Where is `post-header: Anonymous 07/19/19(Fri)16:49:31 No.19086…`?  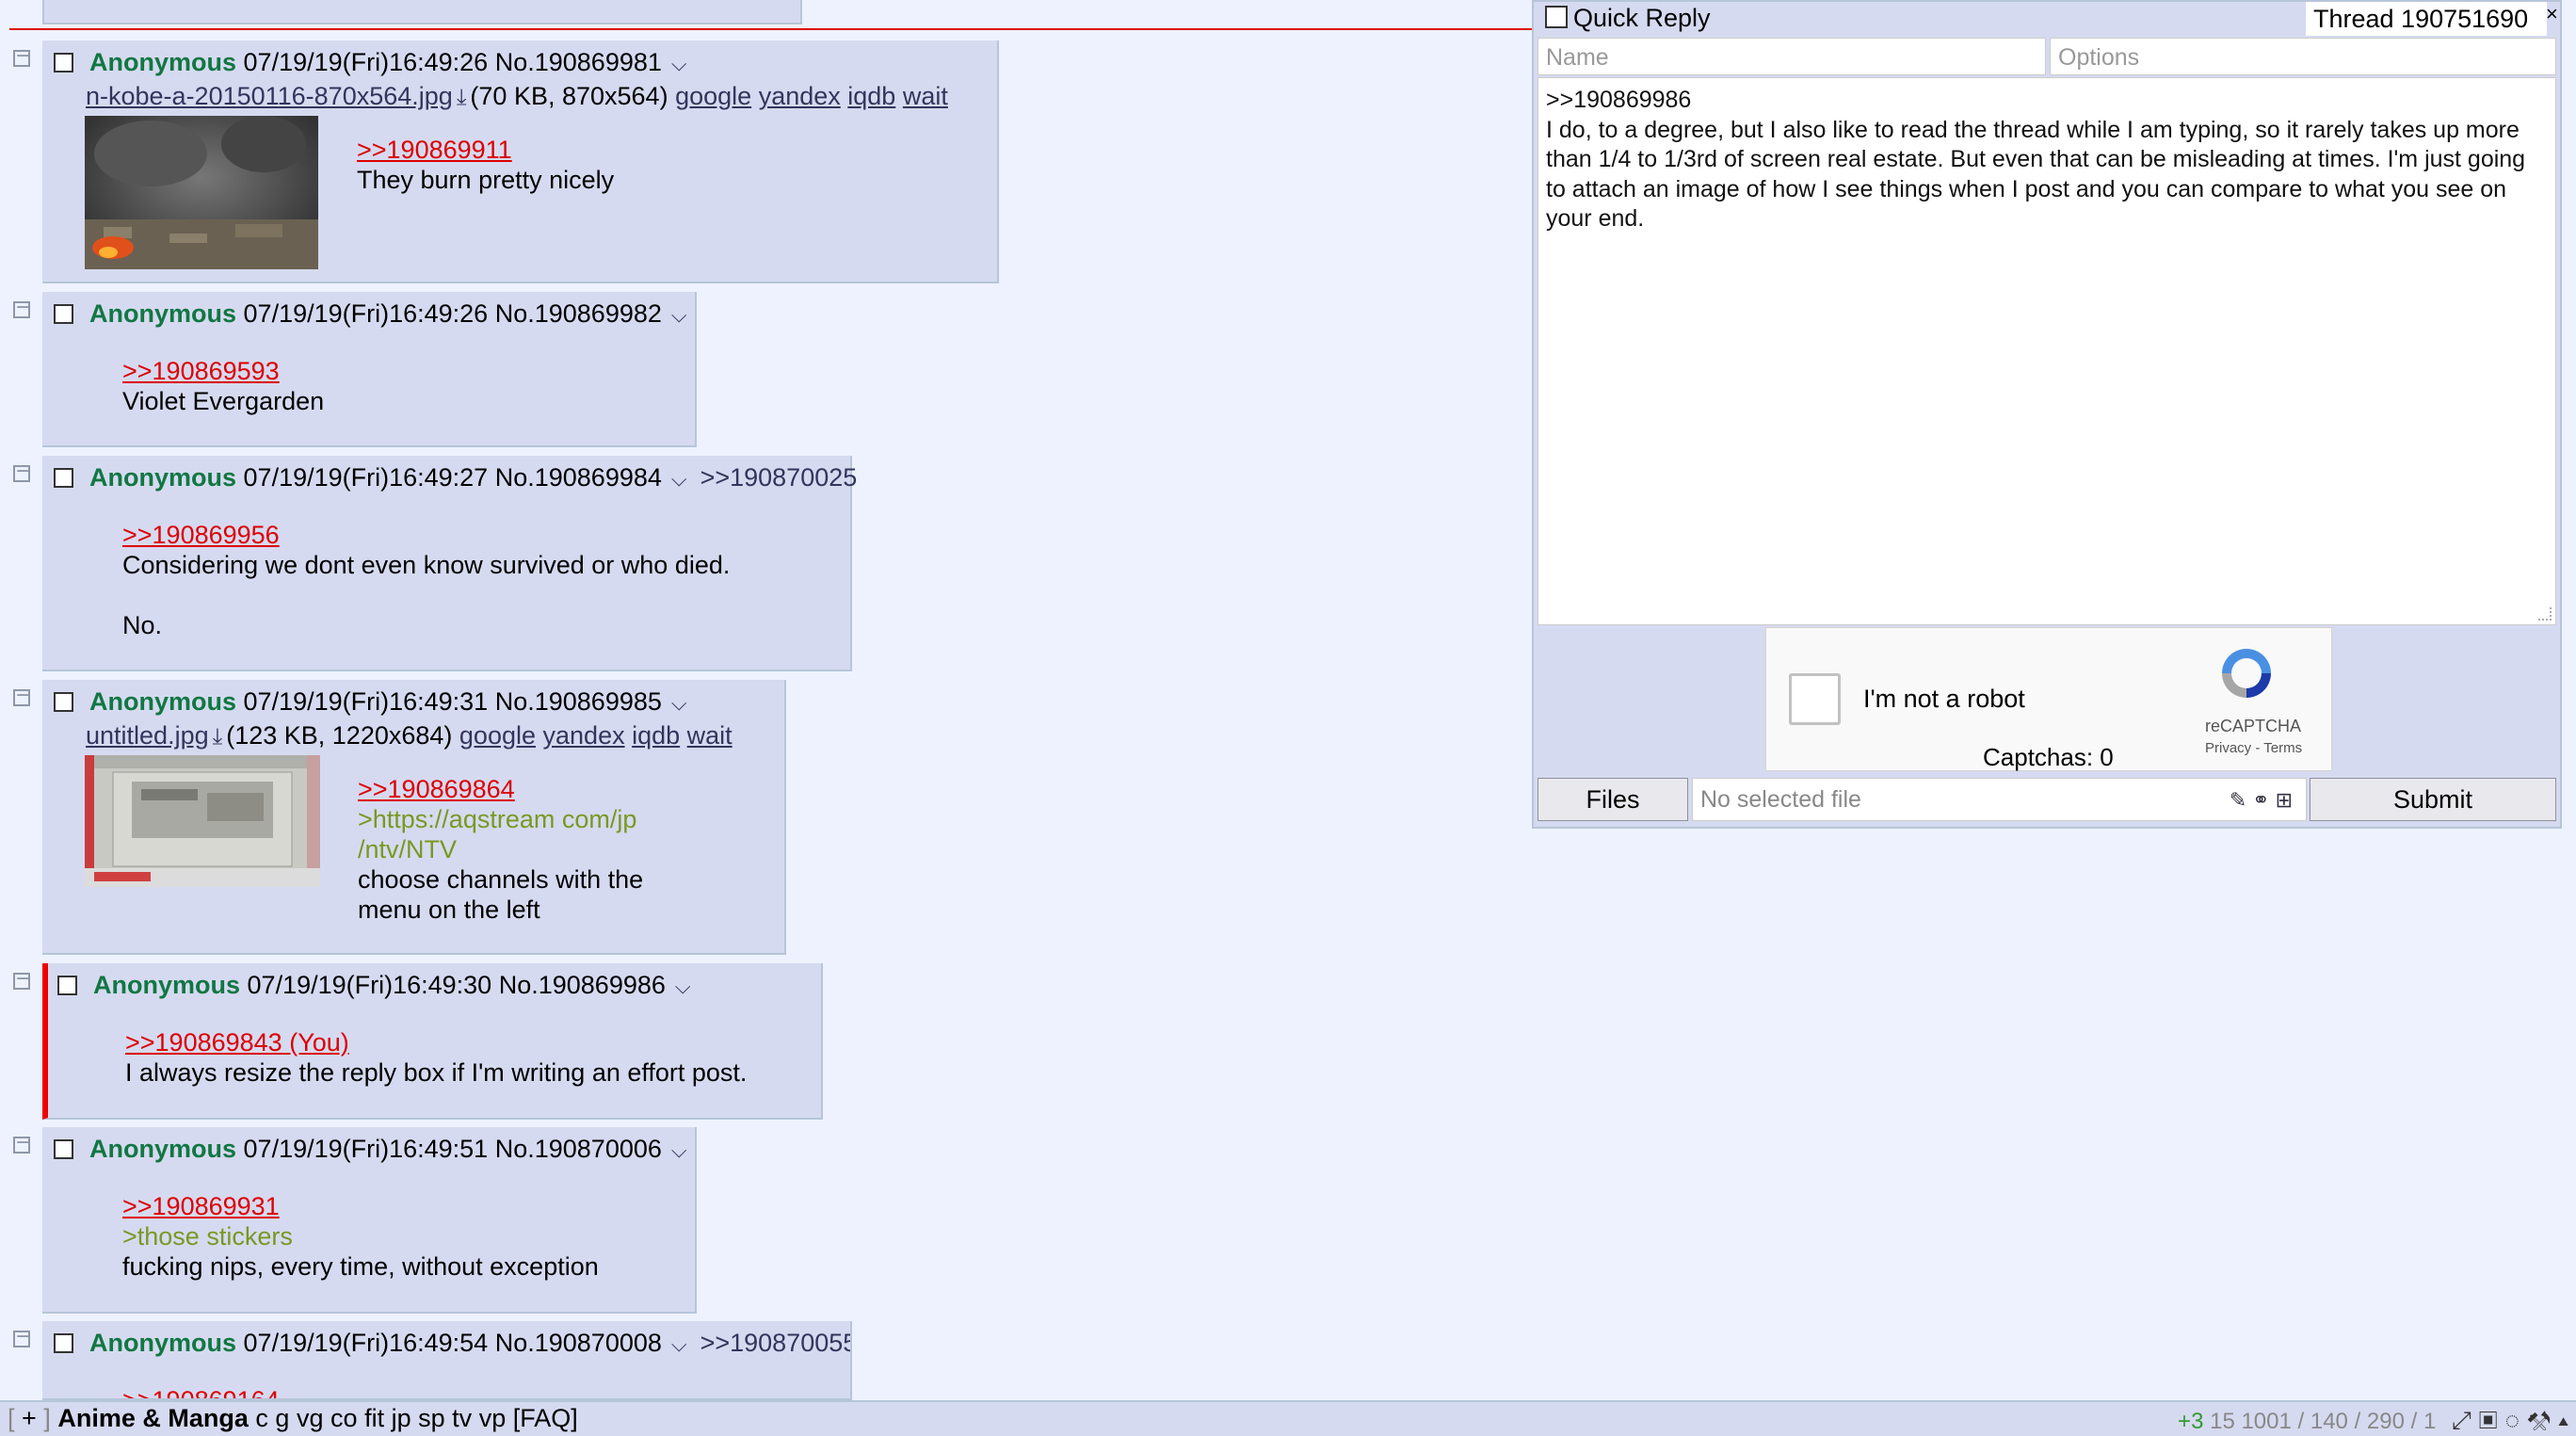 post-header: Anonymous 07/19/19(Fri)16:49:31 No.19086… is located at coordinates (370, 702).